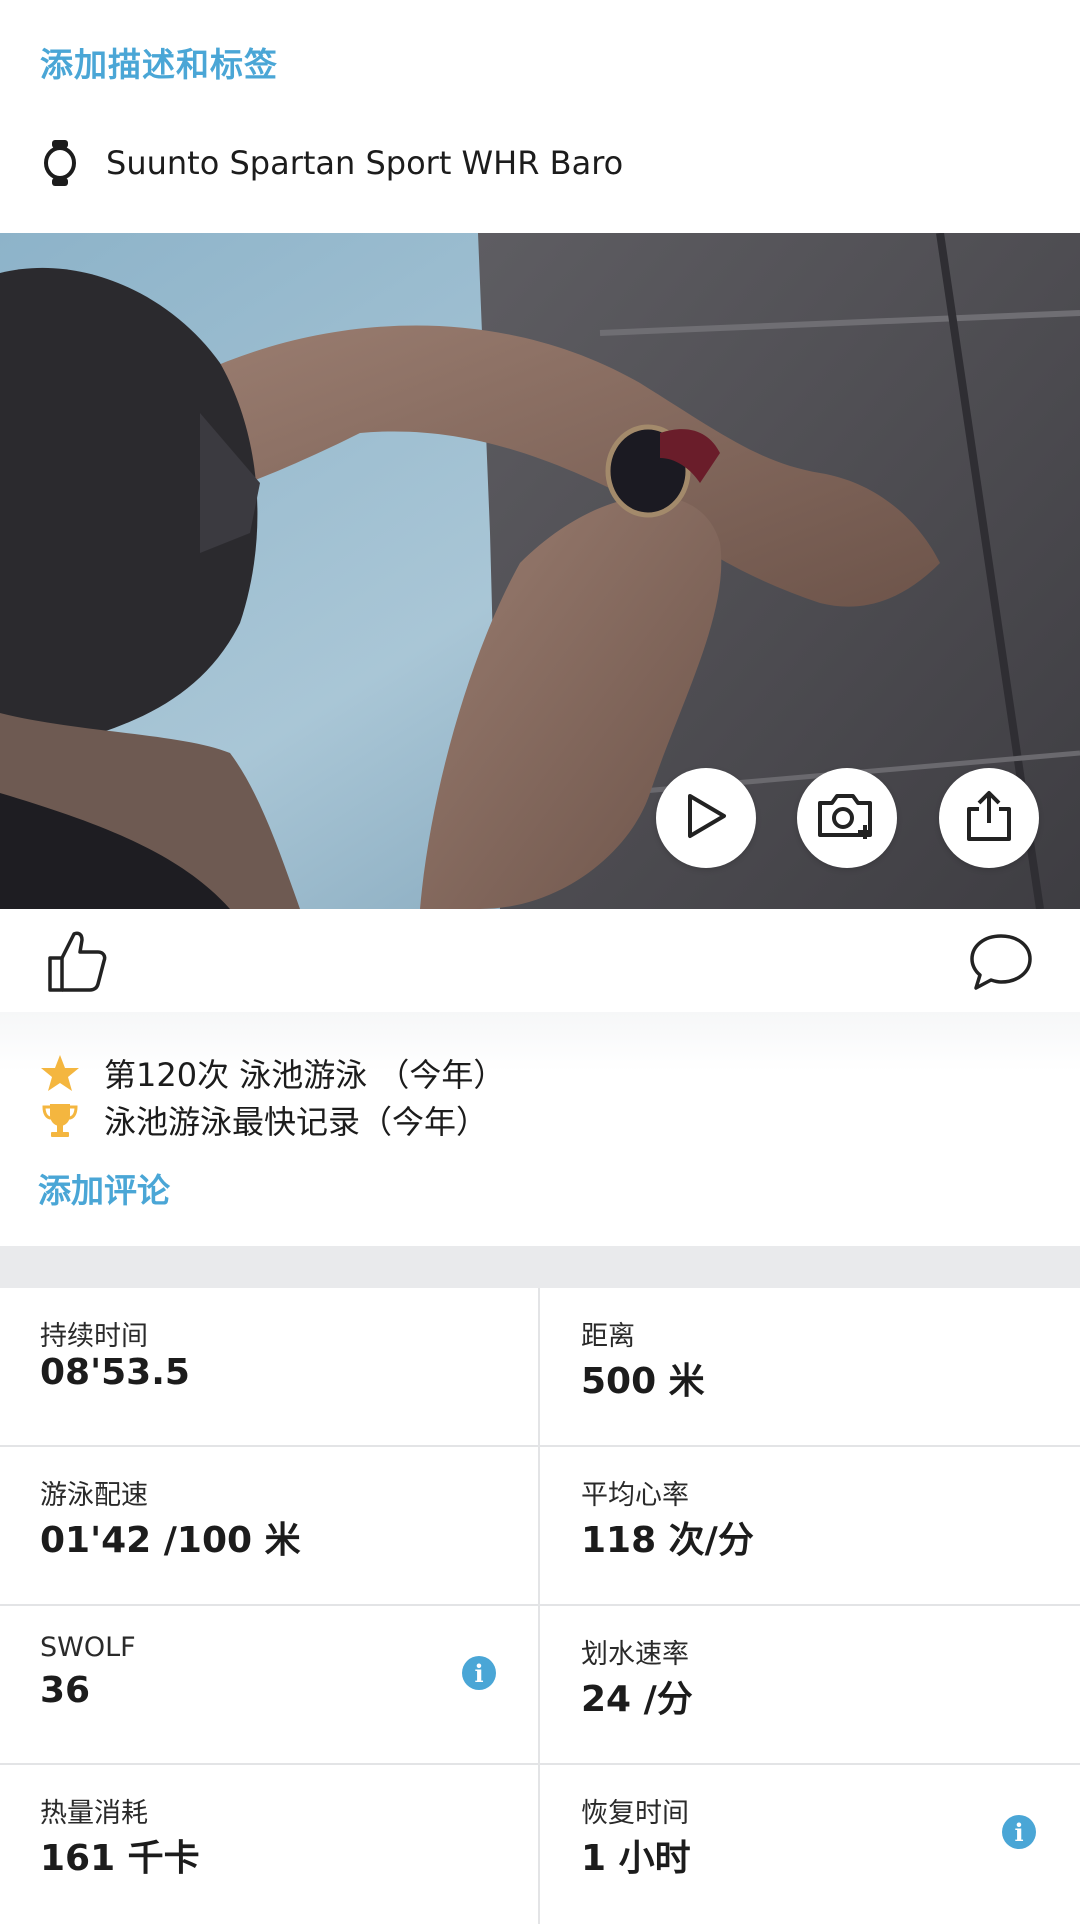 This screenshot has width=1080, height=1924. Describe the element at coordinates (635, 1813) in the screenshot. I see `stat-label: 恢复时间` at that location.